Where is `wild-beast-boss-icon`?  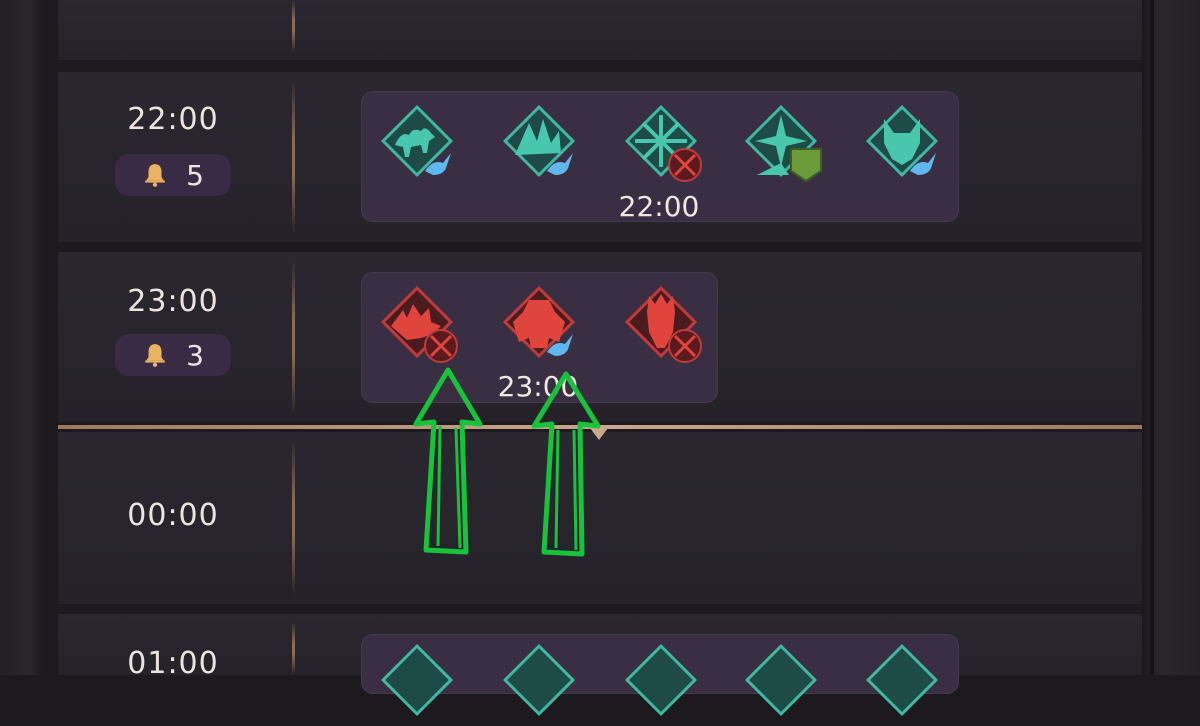 wild-beast-boss-icon is located at coordinates (420, 325).